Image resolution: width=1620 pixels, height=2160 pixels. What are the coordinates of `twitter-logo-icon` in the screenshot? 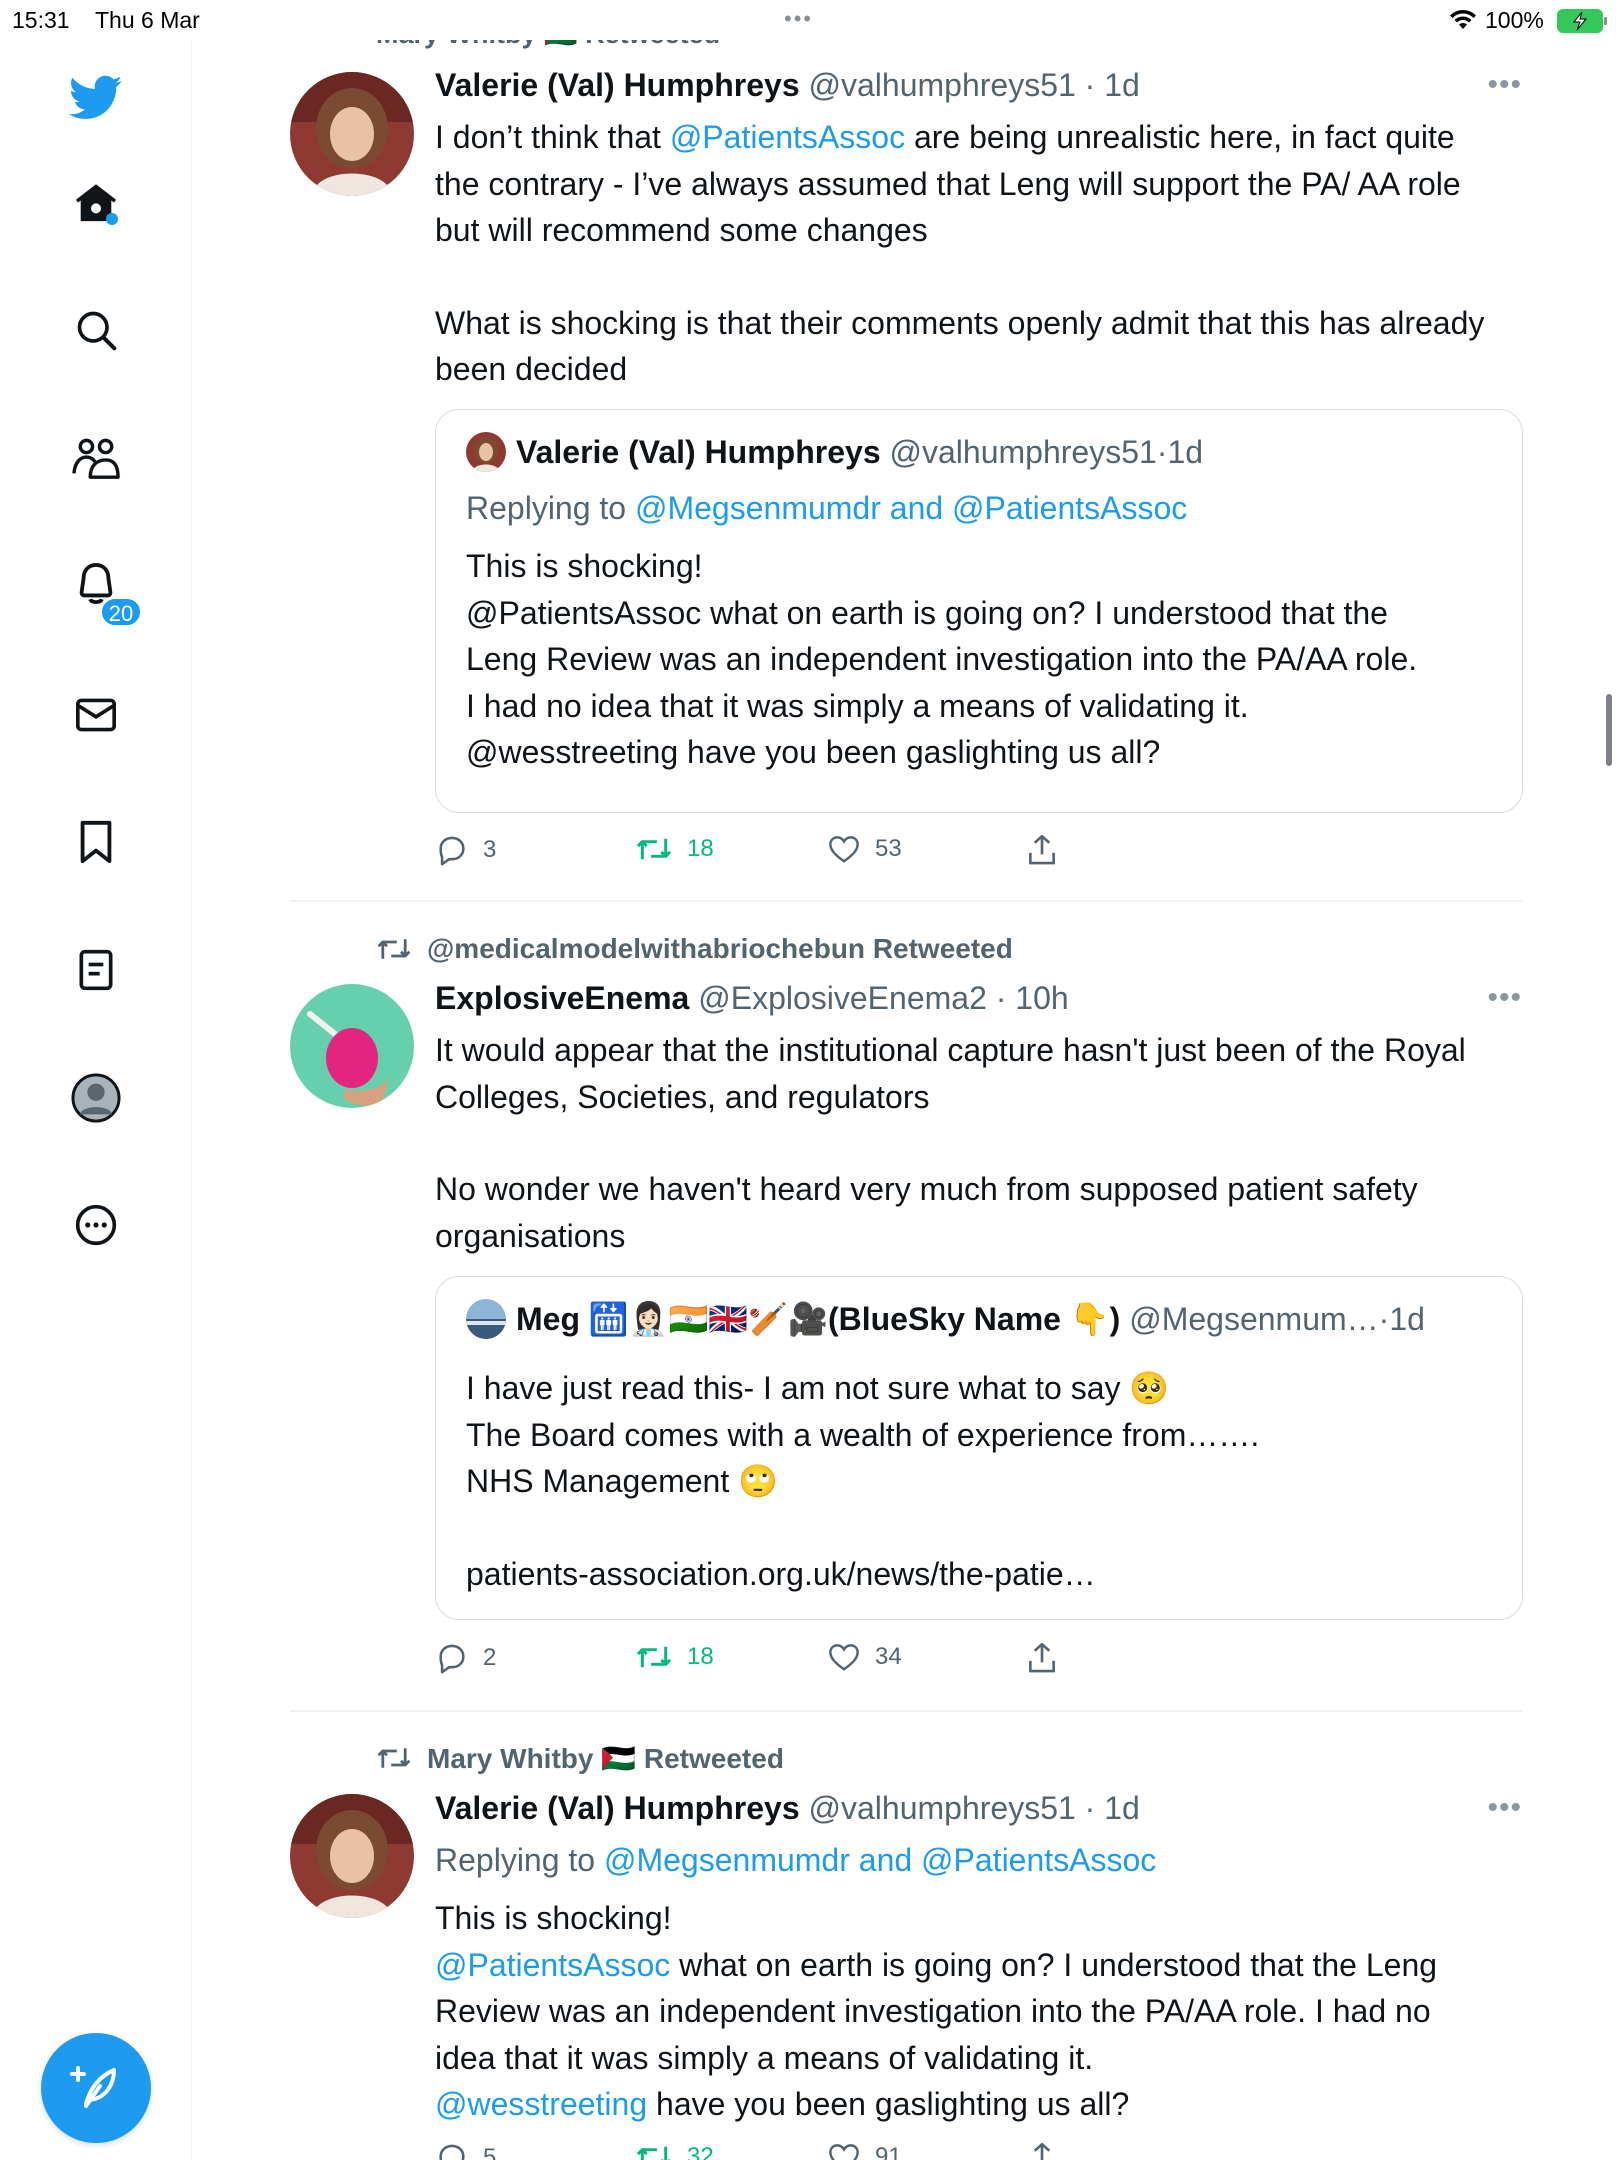 It's located at (96, 98).